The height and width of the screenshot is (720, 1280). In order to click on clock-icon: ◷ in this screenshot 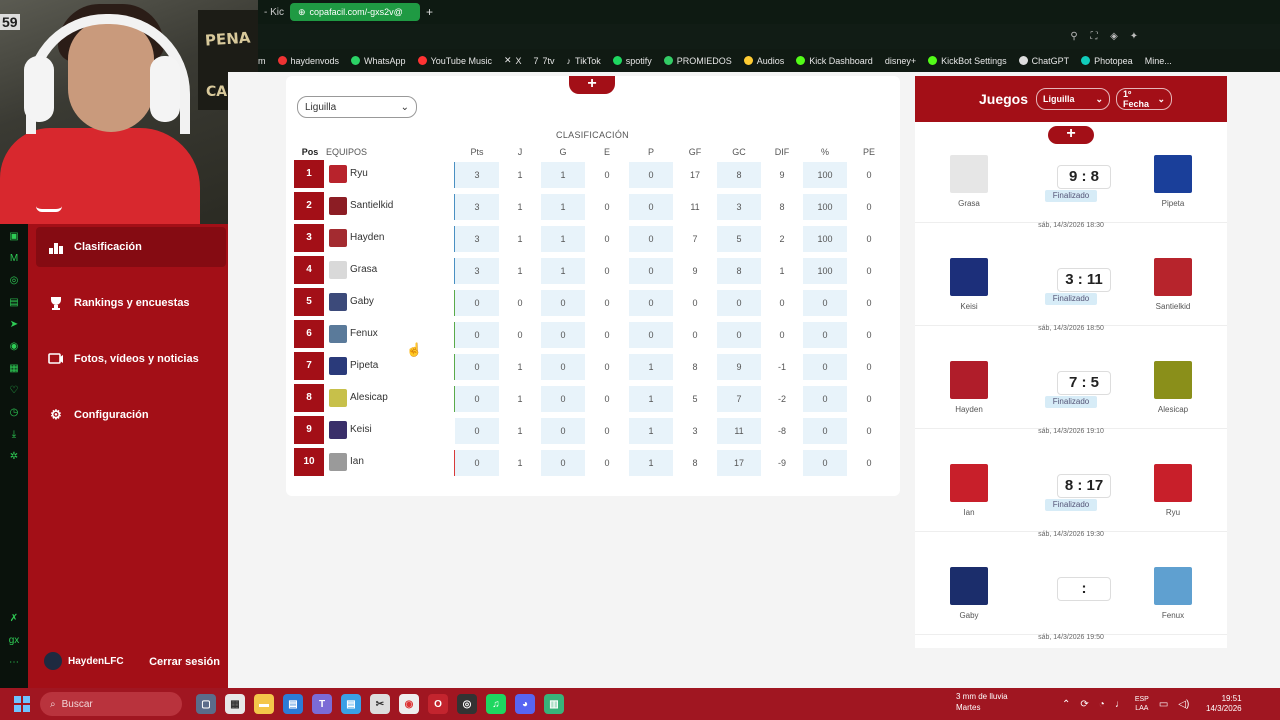, I will do `click(14, 413)`.